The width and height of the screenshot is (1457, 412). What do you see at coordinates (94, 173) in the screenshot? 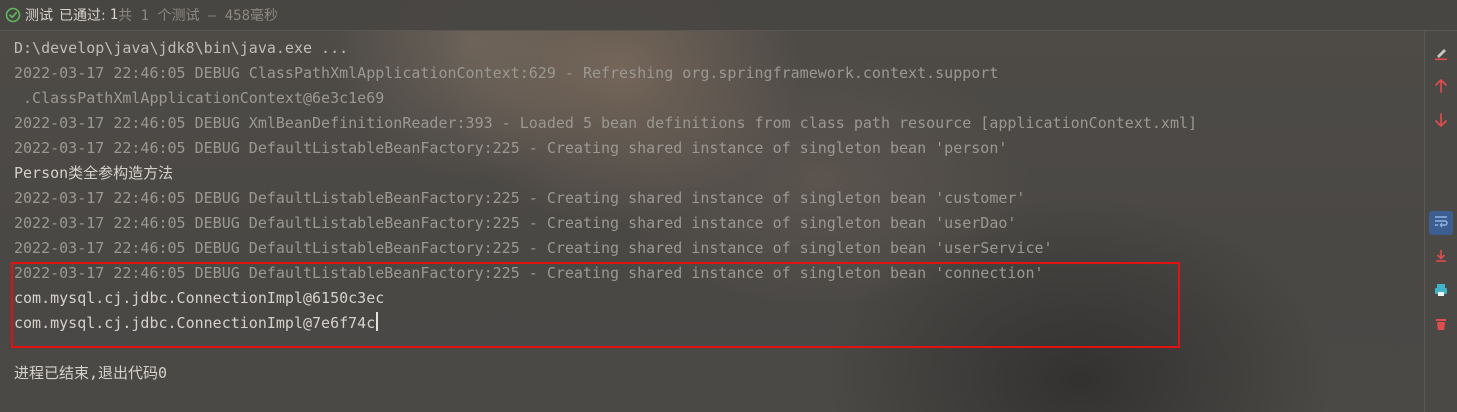
I see `console-line: Person类全参构造方法` at bounding box center [94, 173].